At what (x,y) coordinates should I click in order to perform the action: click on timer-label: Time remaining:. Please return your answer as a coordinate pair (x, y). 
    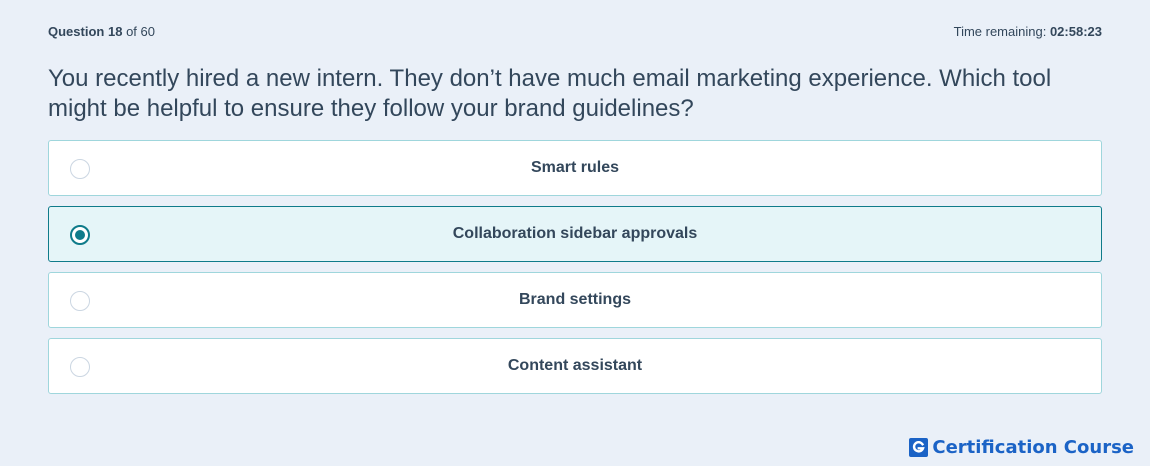
    Looking at the image, I should click on (1000, 31).